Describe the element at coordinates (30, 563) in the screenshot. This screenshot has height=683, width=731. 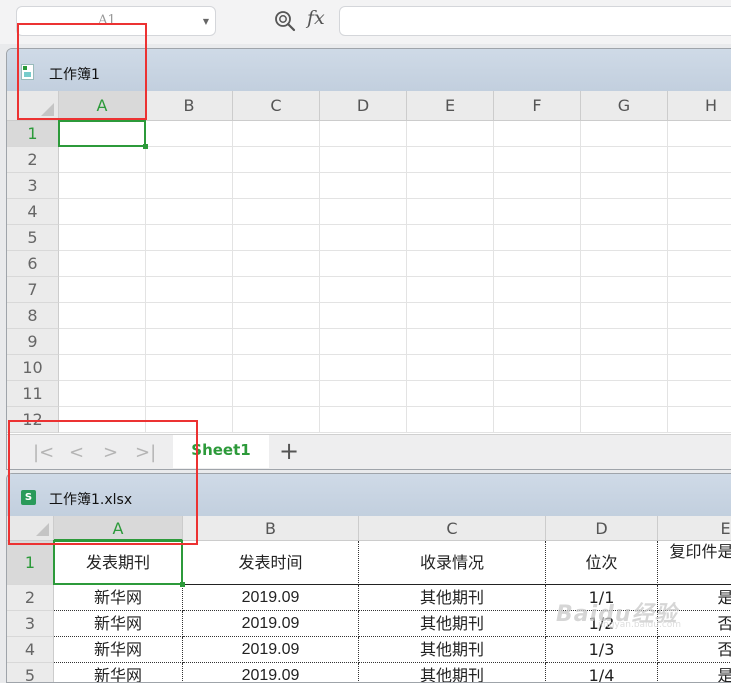
I see `row-header-1: 1` at that location.